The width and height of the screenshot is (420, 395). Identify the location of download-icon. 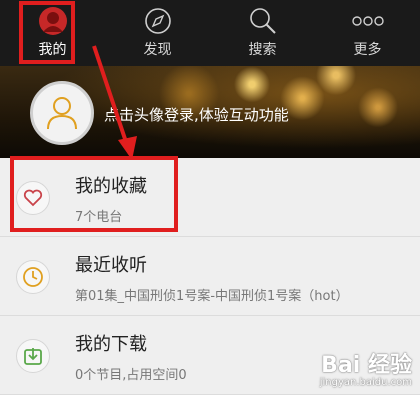
(33, 356).